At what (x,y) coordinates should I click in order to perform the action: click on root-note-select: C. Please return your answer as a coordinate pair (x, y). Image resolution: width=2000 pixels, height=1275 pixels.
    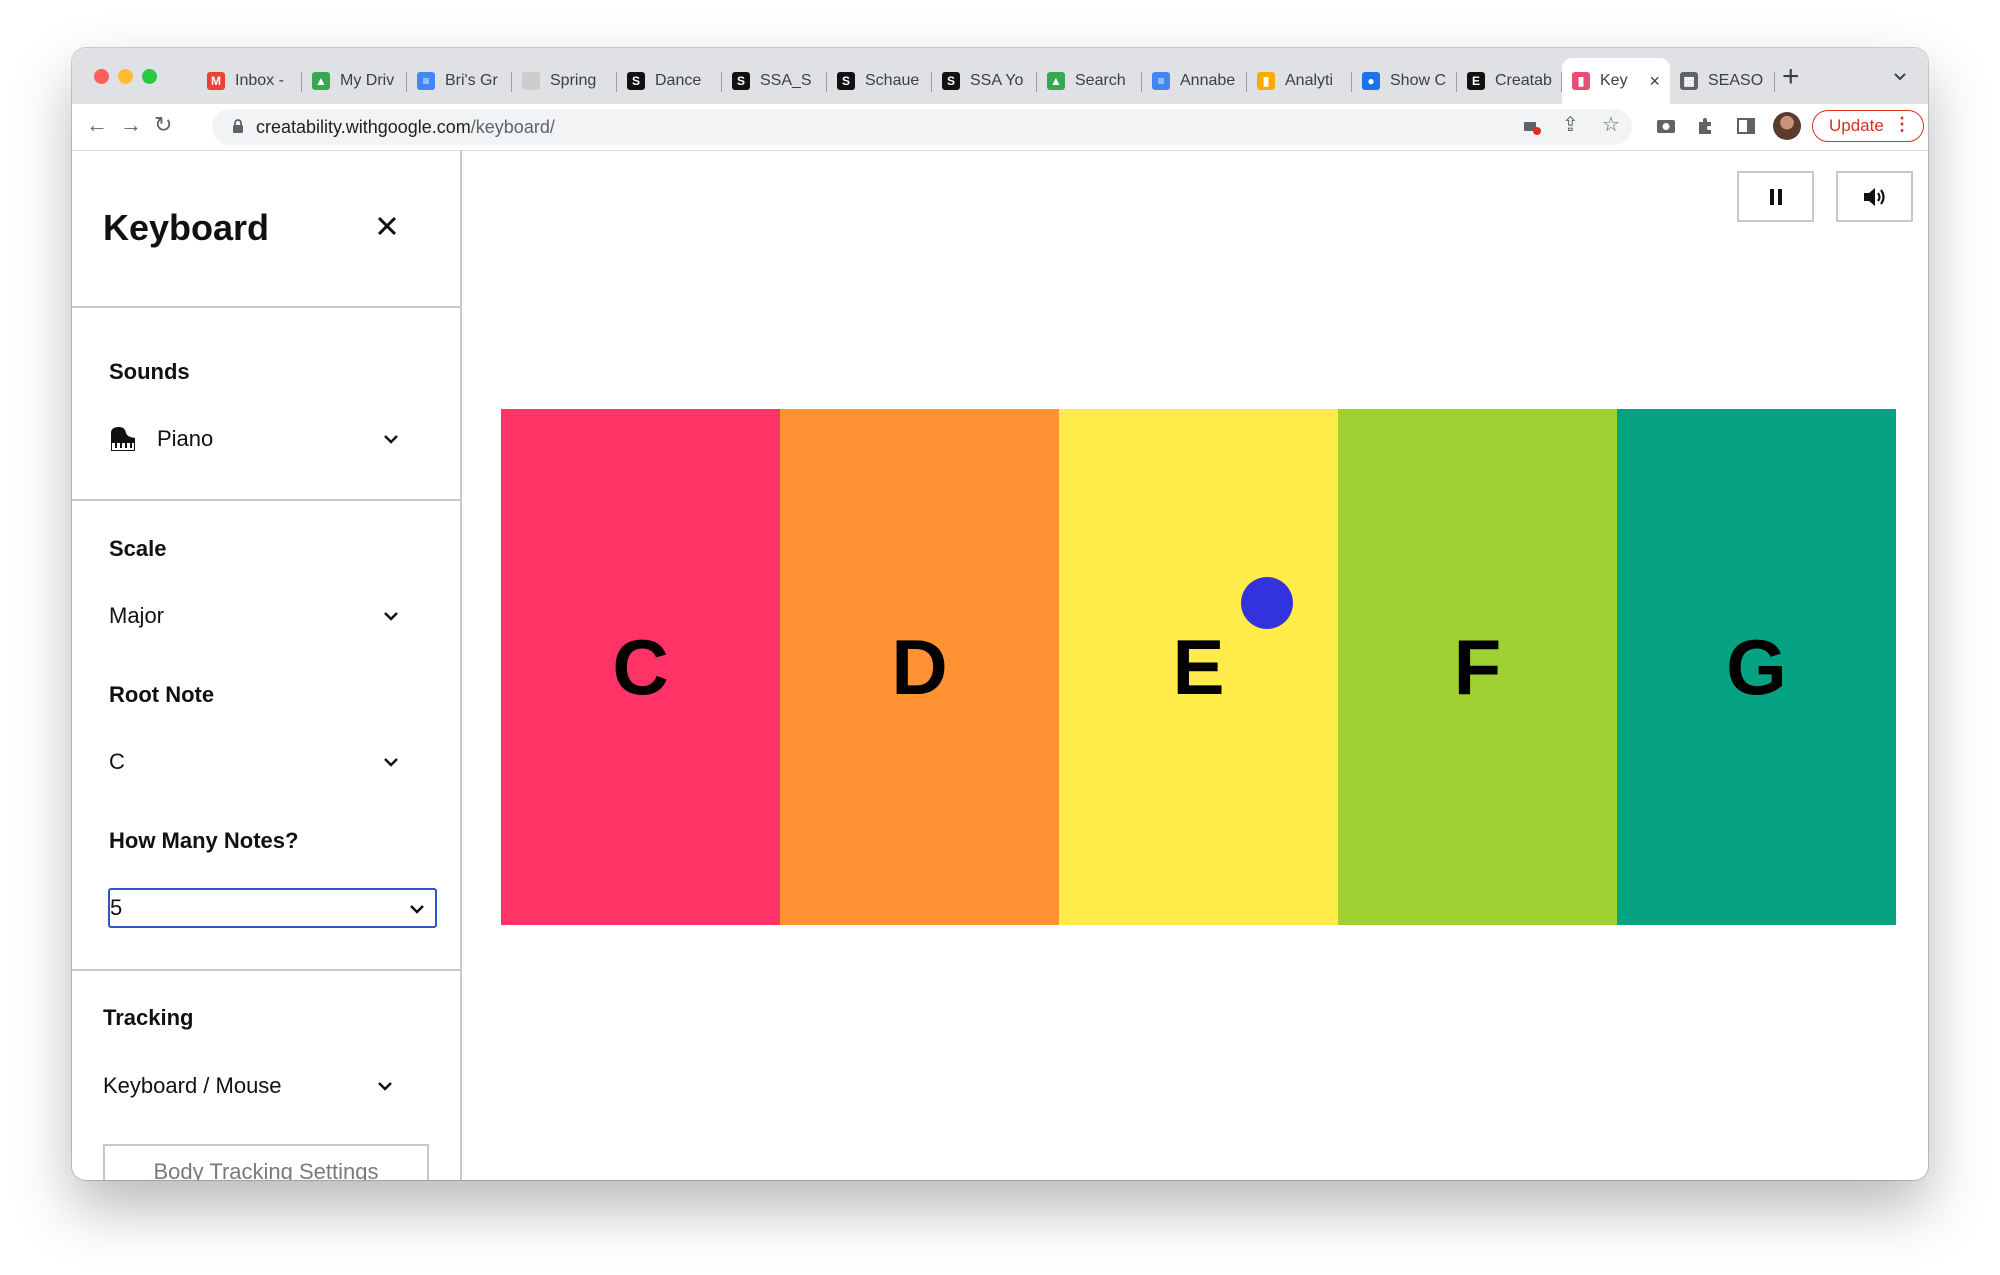
    Looking at the image, I should click on (259, 762).